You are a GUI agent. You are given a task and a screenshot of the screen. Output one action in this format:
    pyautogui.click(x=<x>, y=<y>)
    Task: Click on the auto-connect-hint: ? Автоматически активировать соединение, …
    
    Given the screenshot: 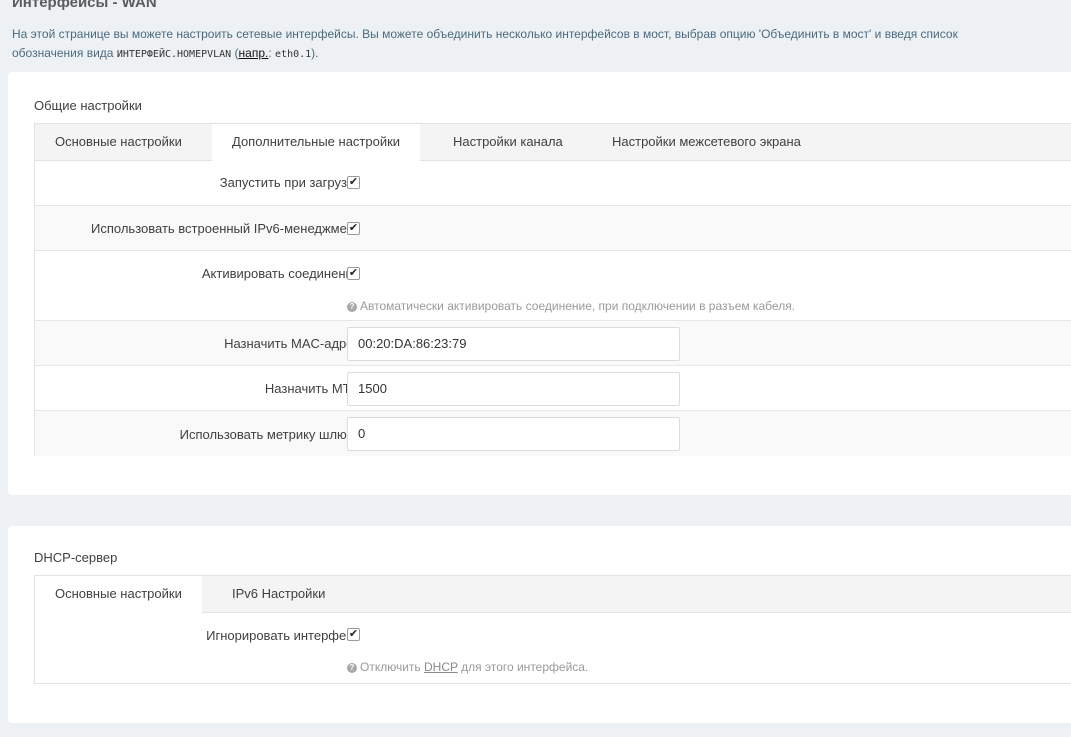 What is the action you would take?
    pyautogui.click(x=571, y=306)
    